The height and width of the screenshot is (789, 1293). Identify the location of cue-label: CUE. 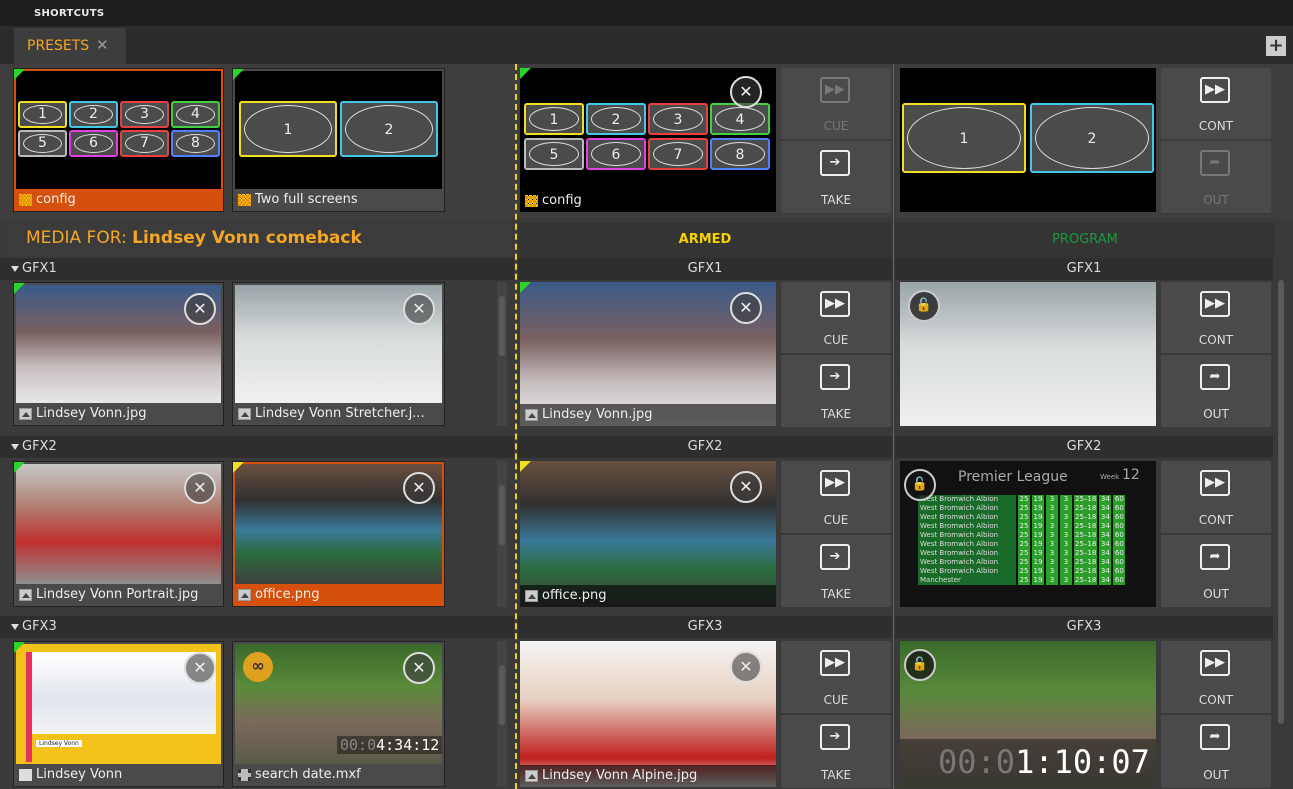
(836, 126).